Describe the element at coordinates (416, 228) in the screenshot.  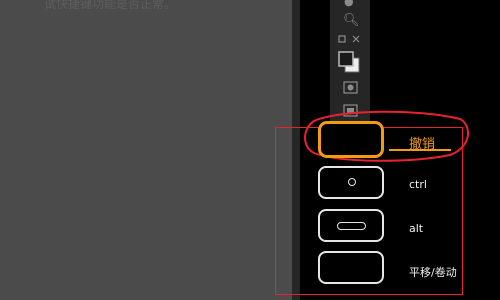
I see `alt-label: alt` at that location.